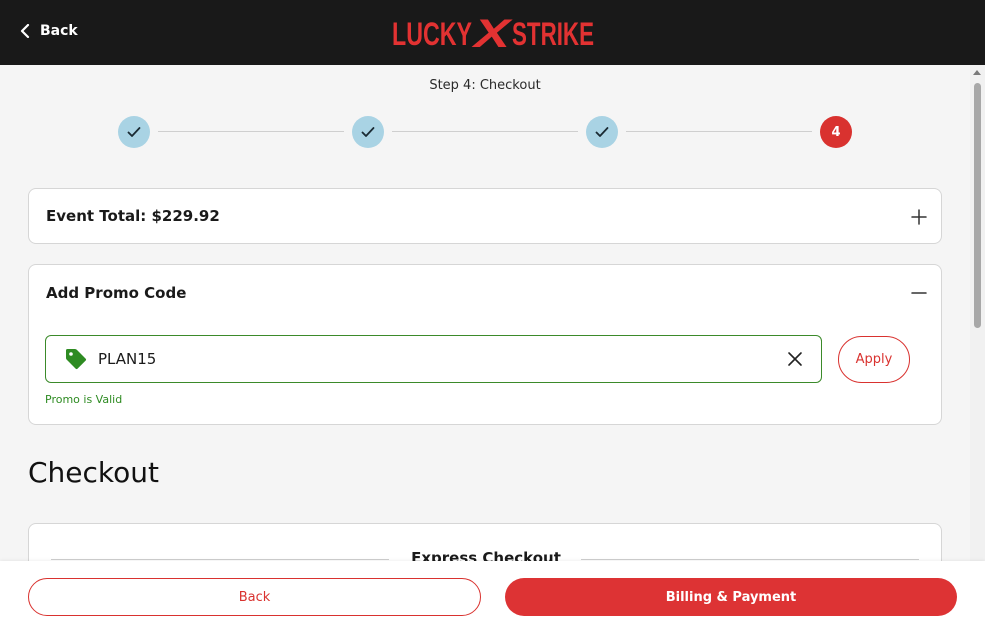 This screenshot has width=985, height=633. I want to click on vertical-scrollbar, so click(977, 313).